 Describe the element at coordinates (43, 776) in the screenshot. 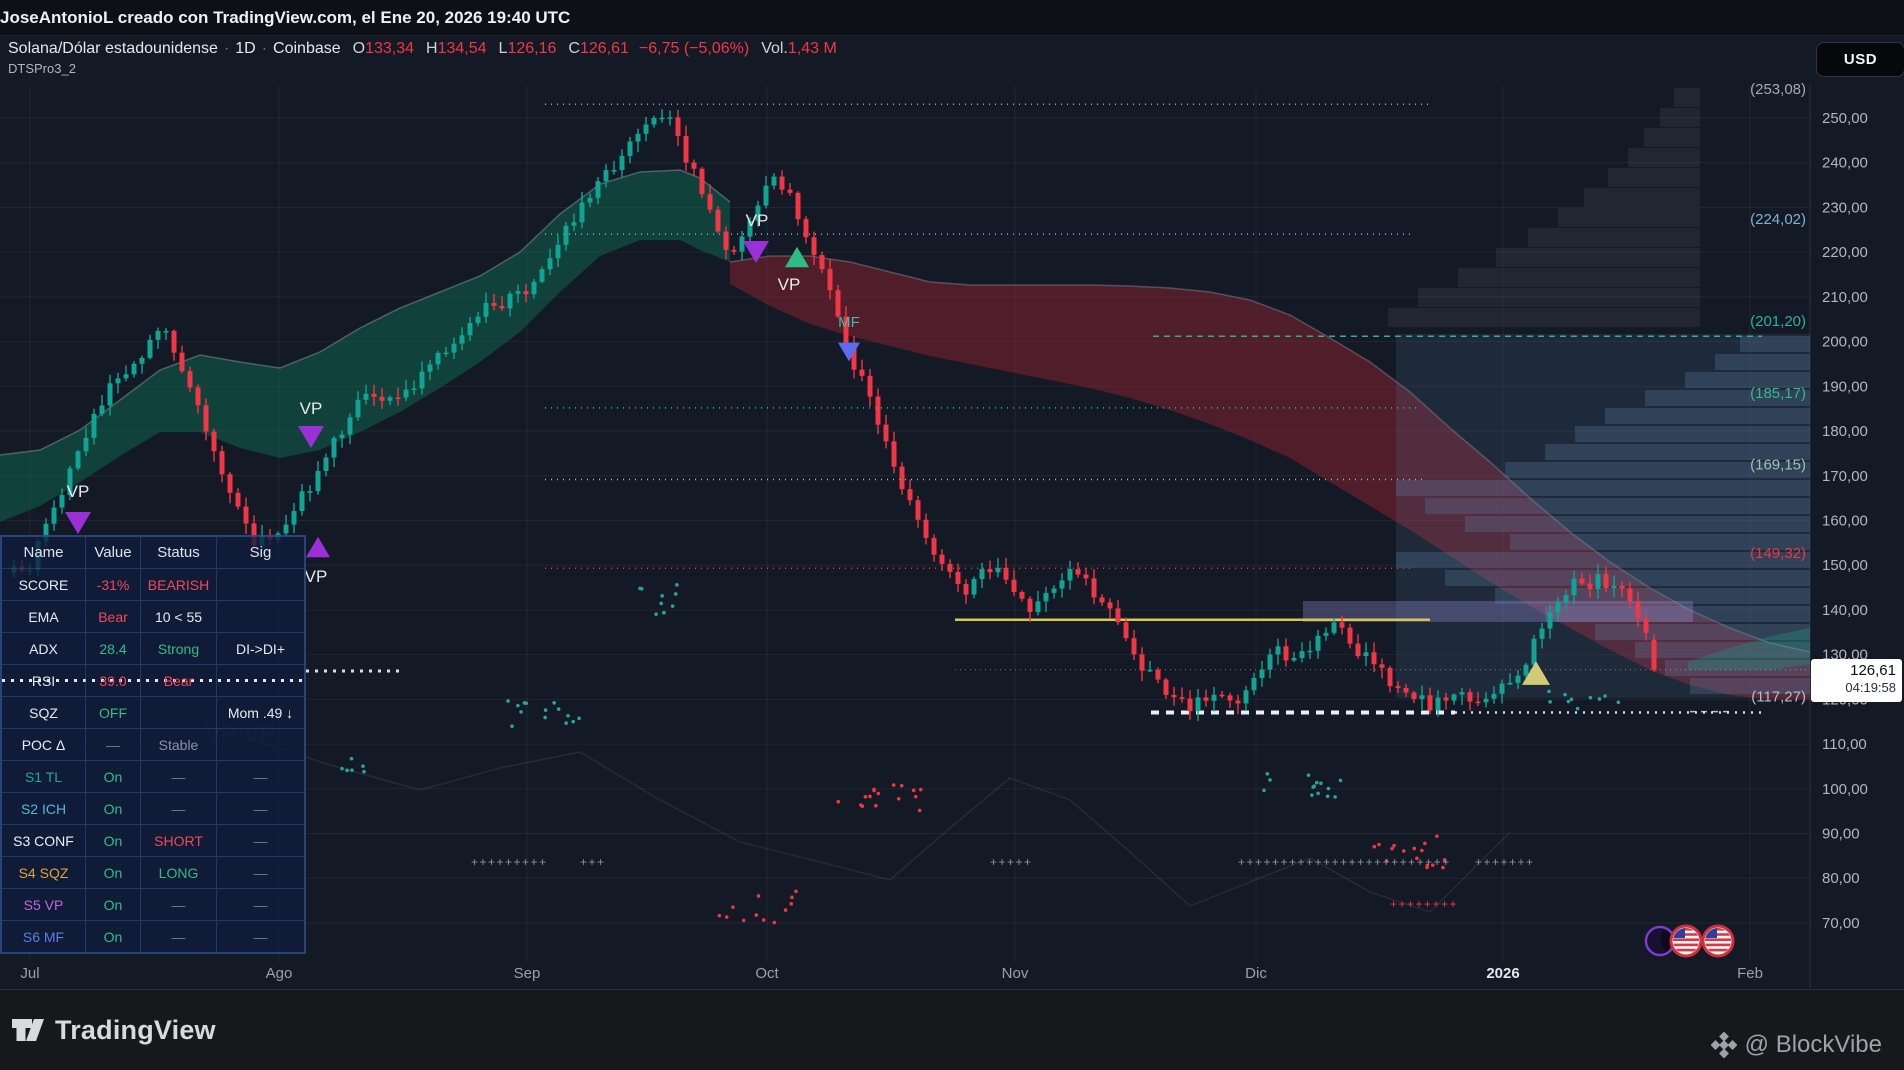

I see `indicator-cell: S1 TL` at that location.